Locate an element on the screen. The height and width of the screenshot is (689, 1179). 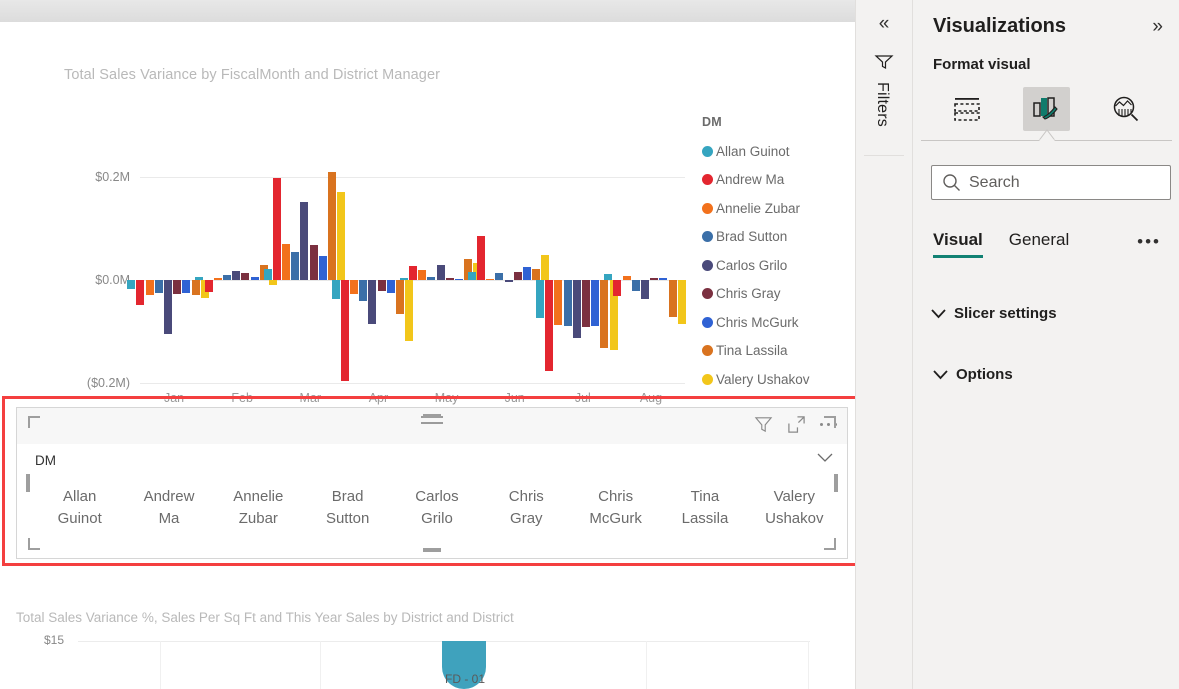
build-visual-tab is located at coordinates (966, 109).